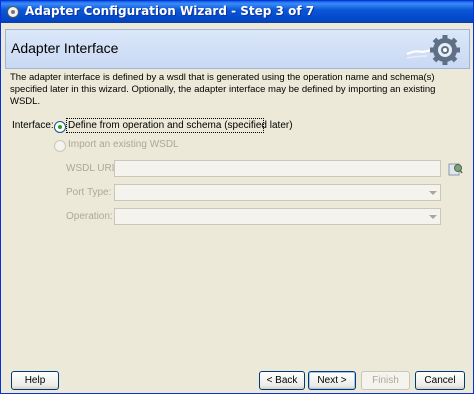  I want to click on back-button: < Back, so click(282, 380).